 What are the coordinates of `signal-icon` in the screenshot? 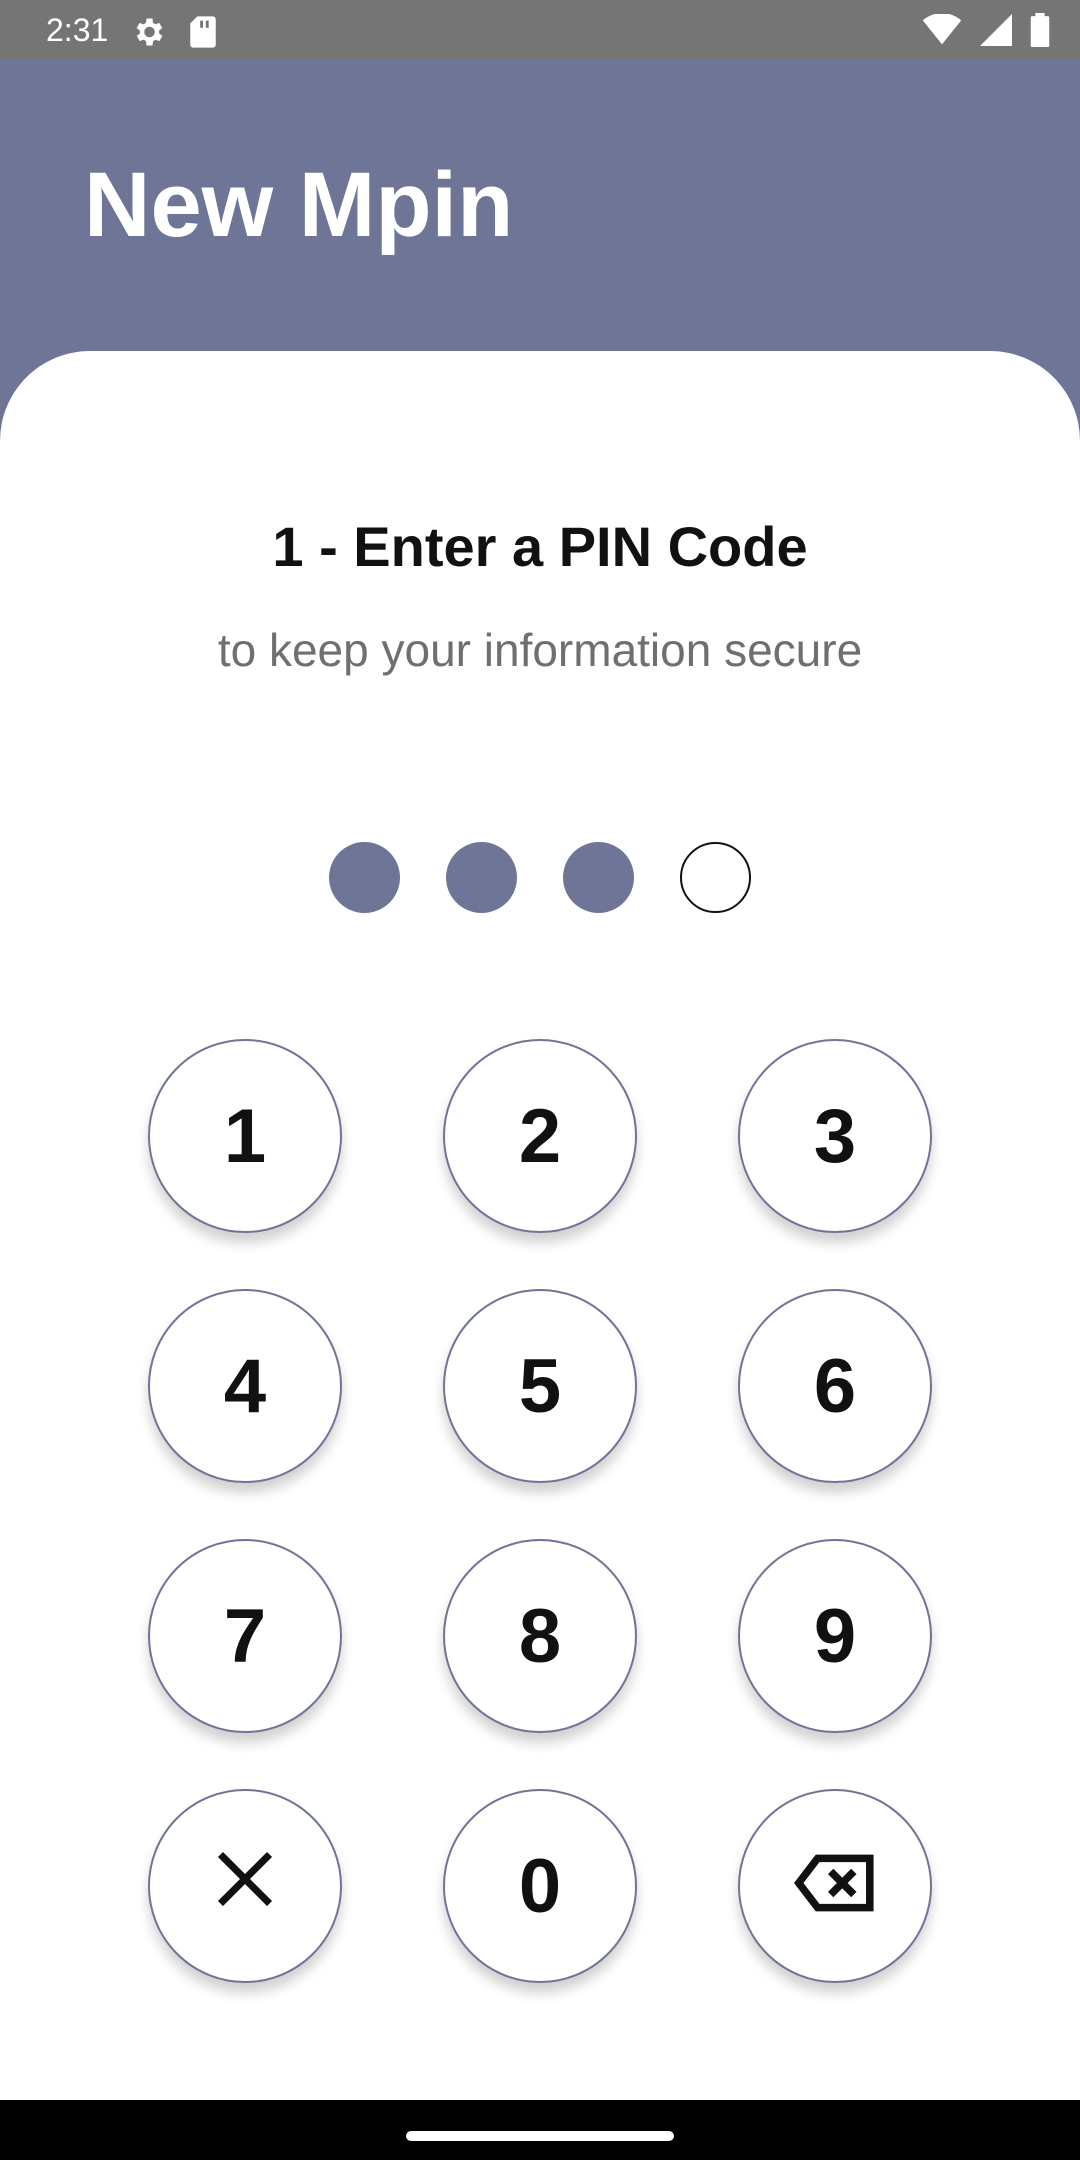 It's located at (996, 32).